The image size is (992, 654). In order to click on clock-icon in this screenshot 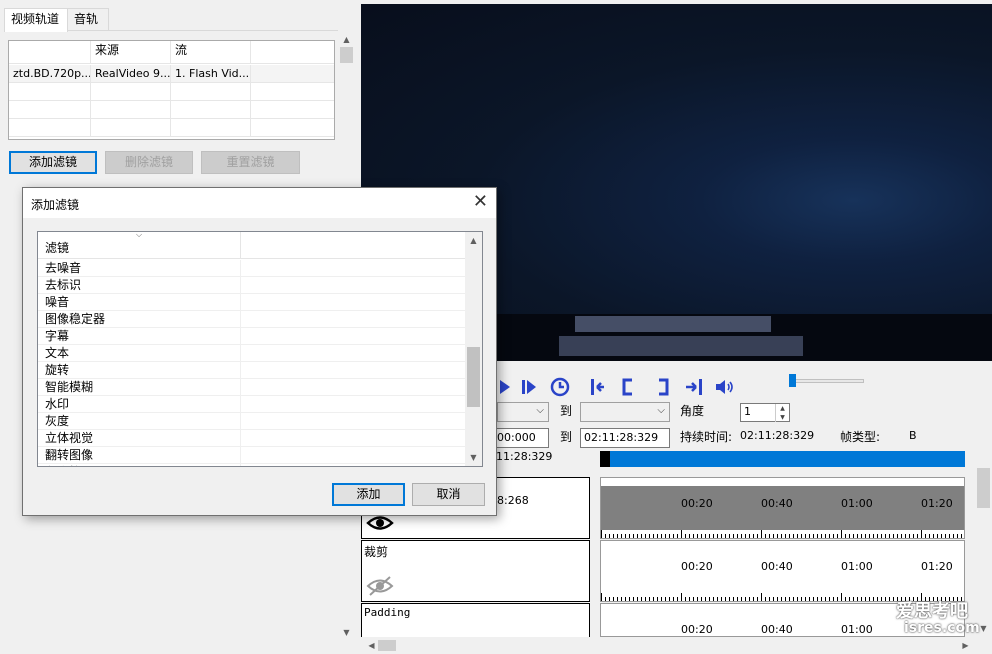, I will do `click(560, 387)`.